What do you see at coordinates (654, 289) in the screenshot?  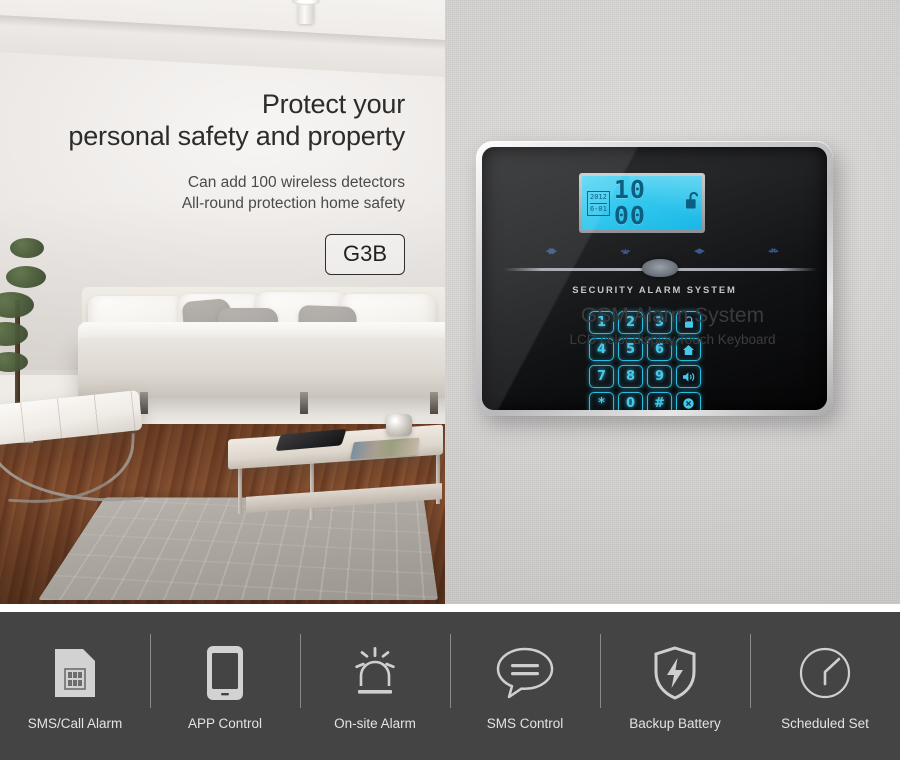 I see `device-brand-text: SECURITY ALARM SYSTEM` at bounding box center [654, 289].